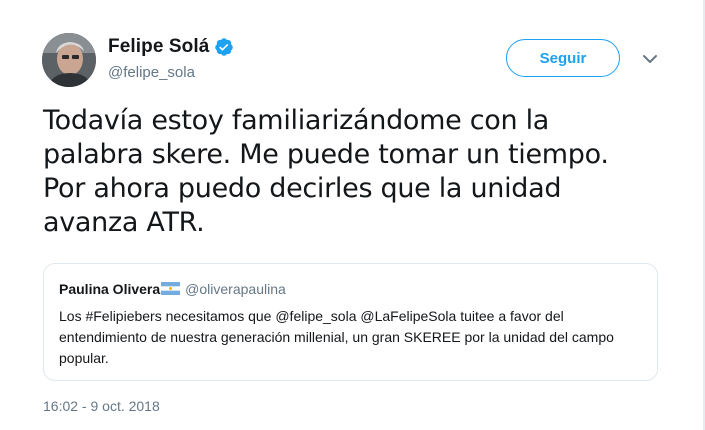 The height and width of the screenshot is (430, 705). What do you see at coordinates (235, 289) in the screenshot?
I see `quoted-author-handle: @oliverapaulina` at bounding box center [235, 289].